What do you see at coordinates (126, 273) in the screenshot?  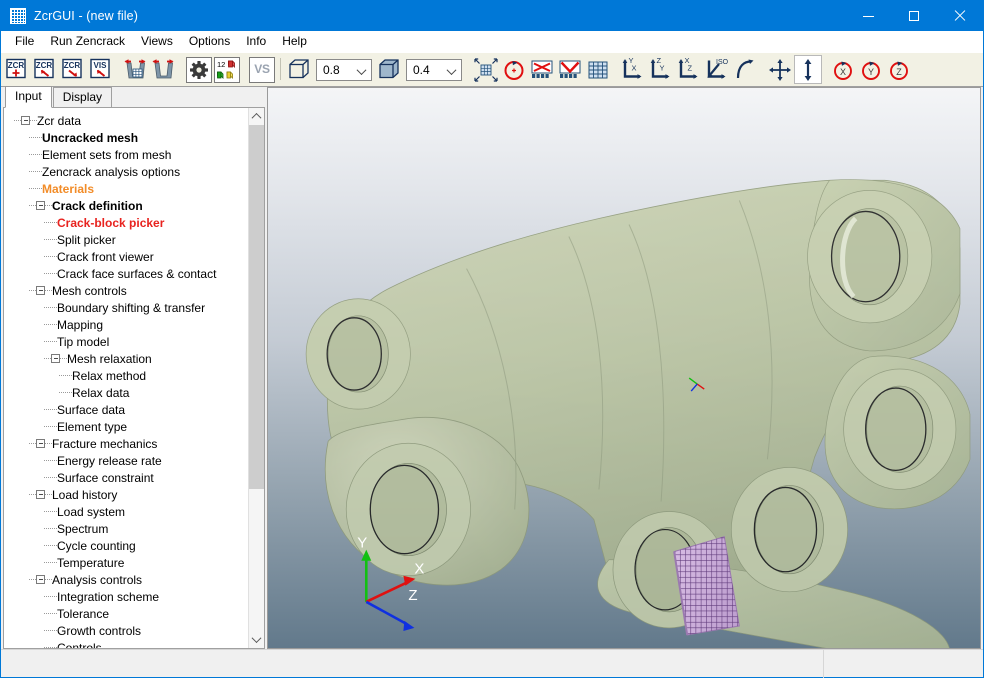 I see `tree-item-crack-face-surfaces-contact: Crack face surfaces & contact` at bounding box center [126, 273].